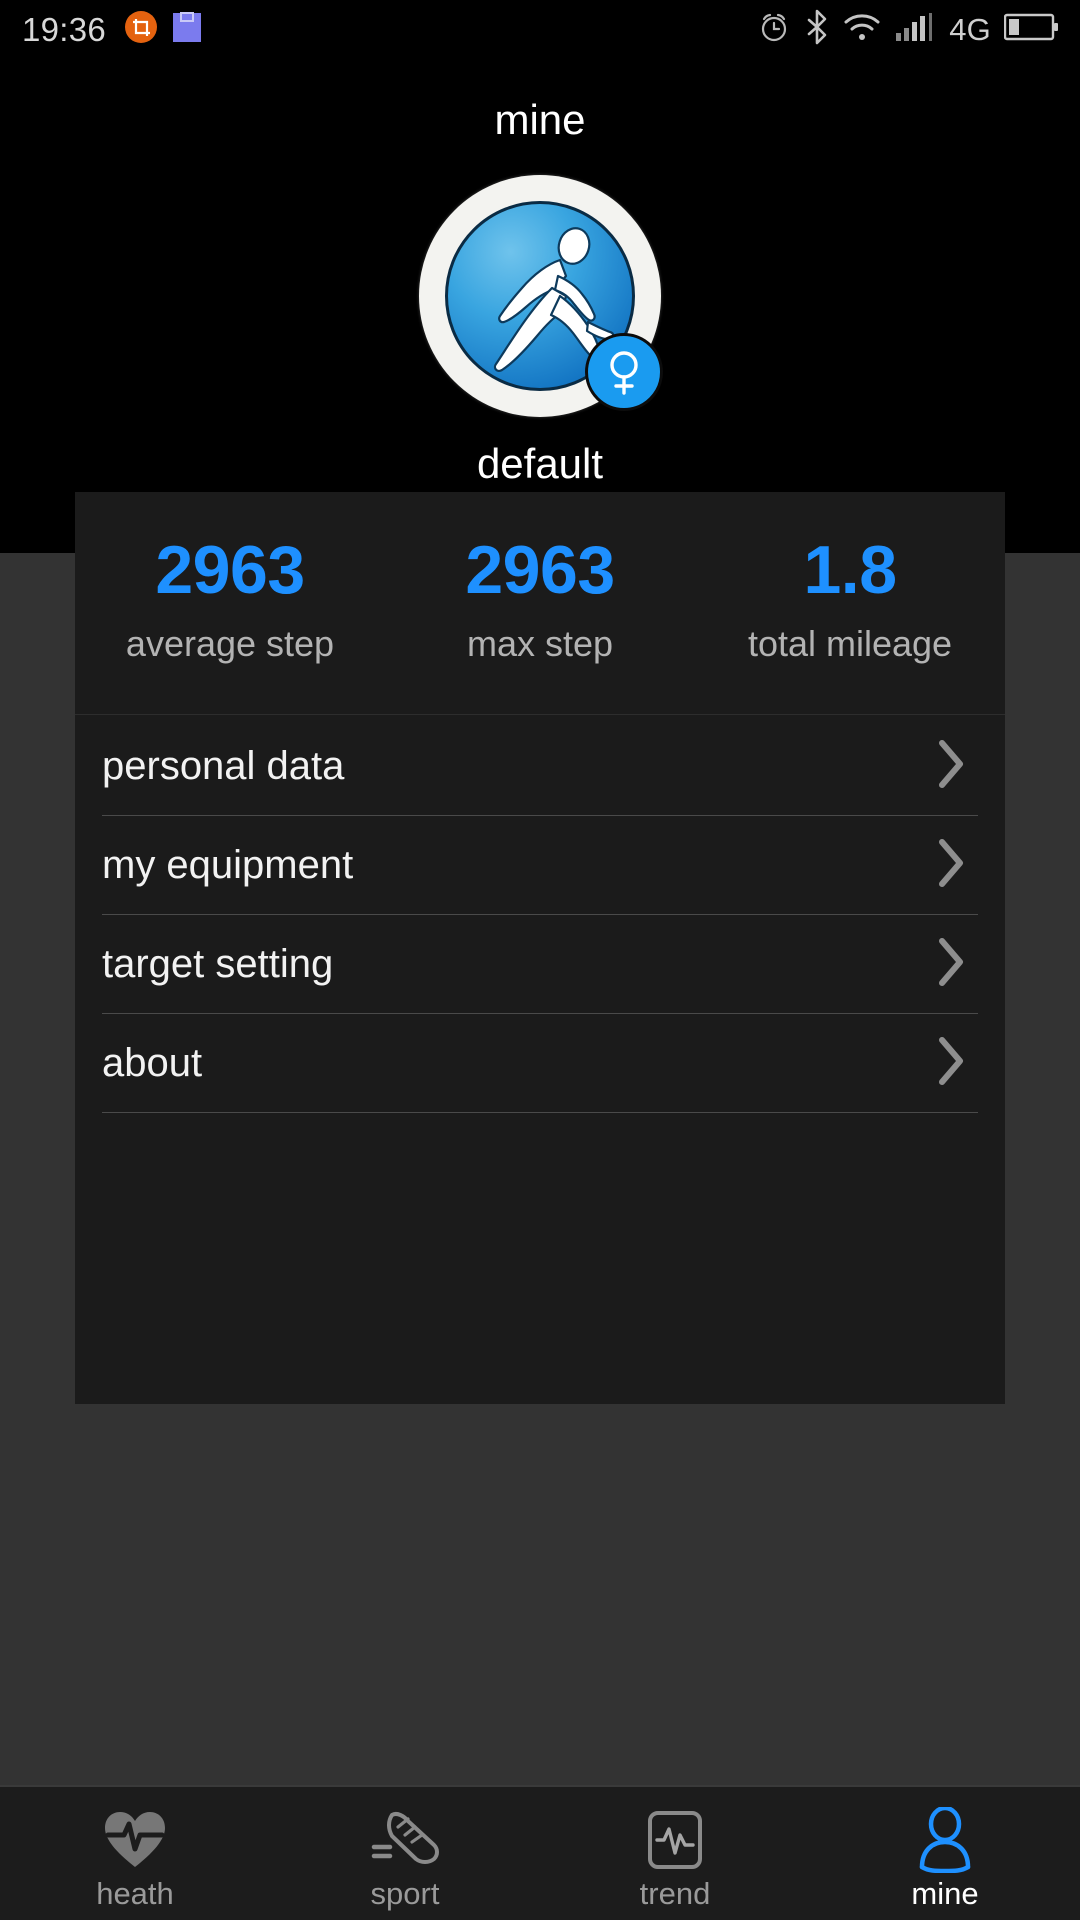  I want to click on page-title: mine, so click(540, 119).